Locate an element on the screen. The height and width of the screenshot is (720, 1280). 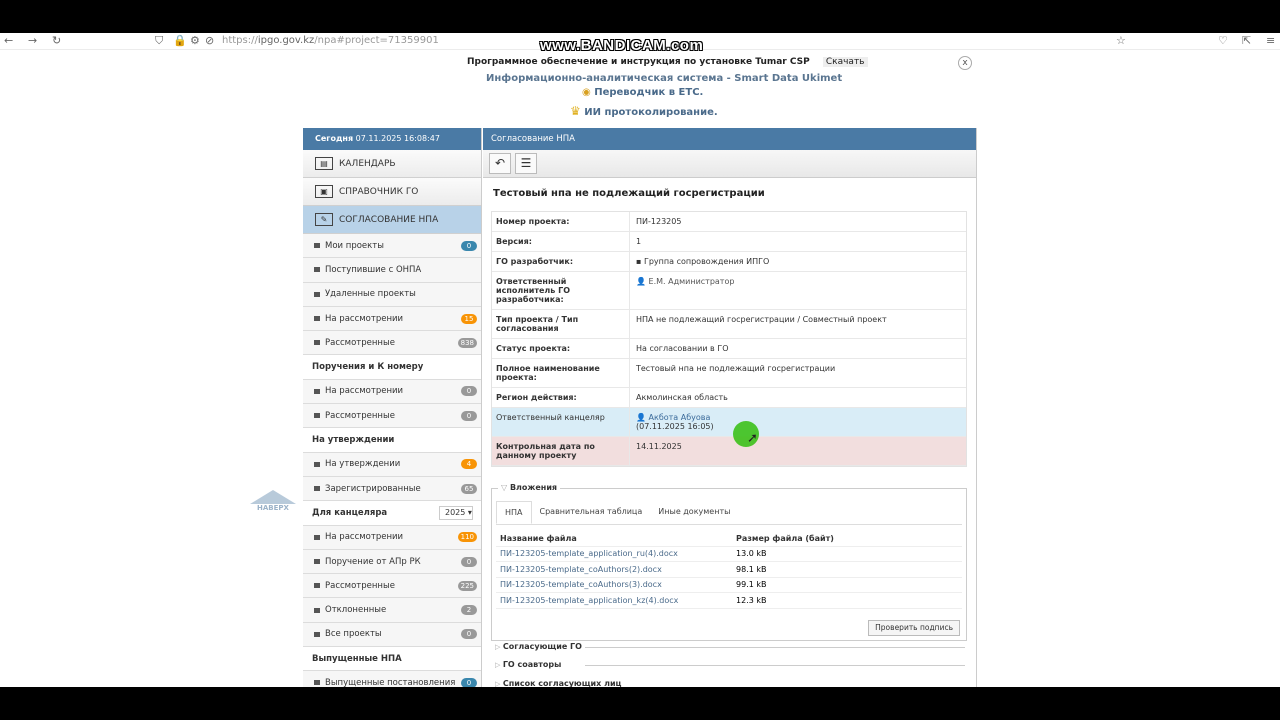
user-icon: 👤 is located at coordinates (641, 281).